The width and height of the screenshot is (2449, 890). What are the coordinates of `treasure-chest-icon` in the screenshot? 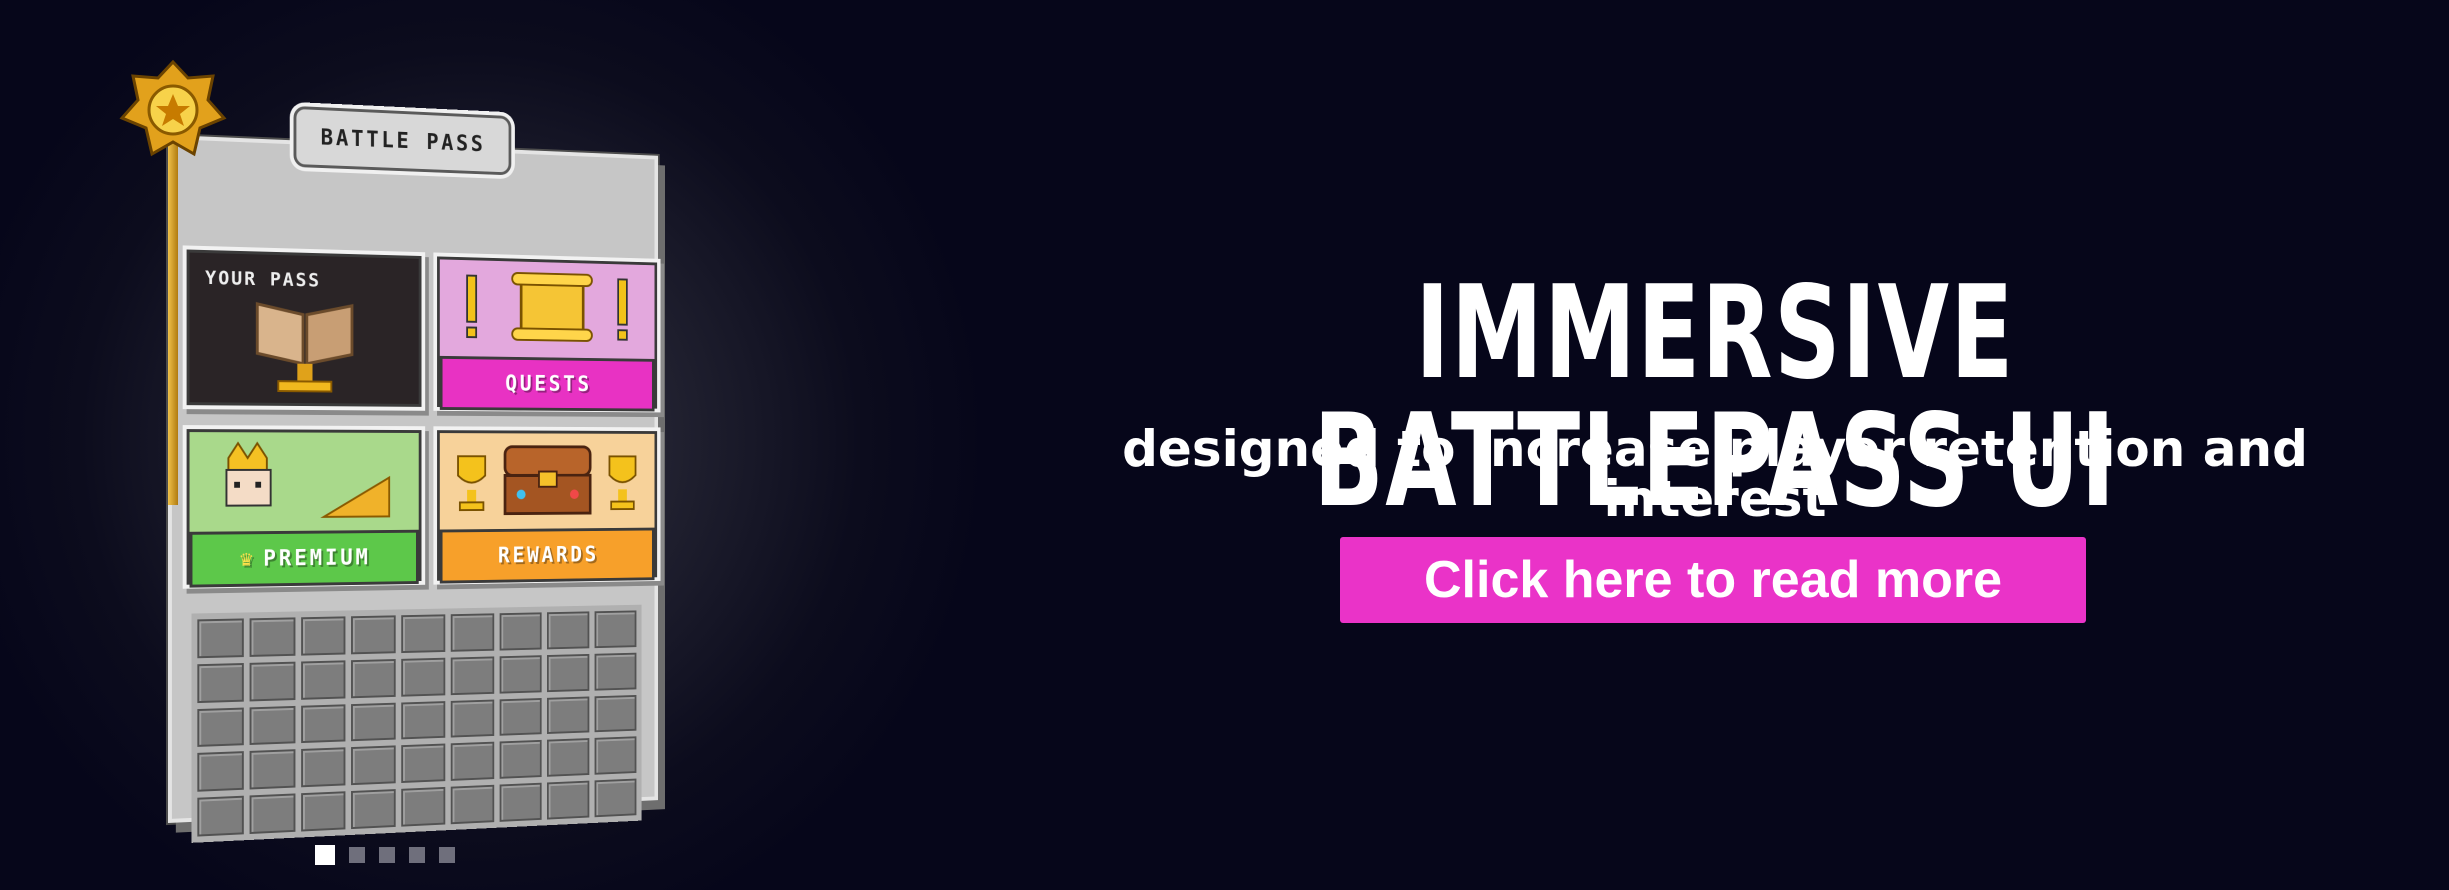 It's located at (546, 480).